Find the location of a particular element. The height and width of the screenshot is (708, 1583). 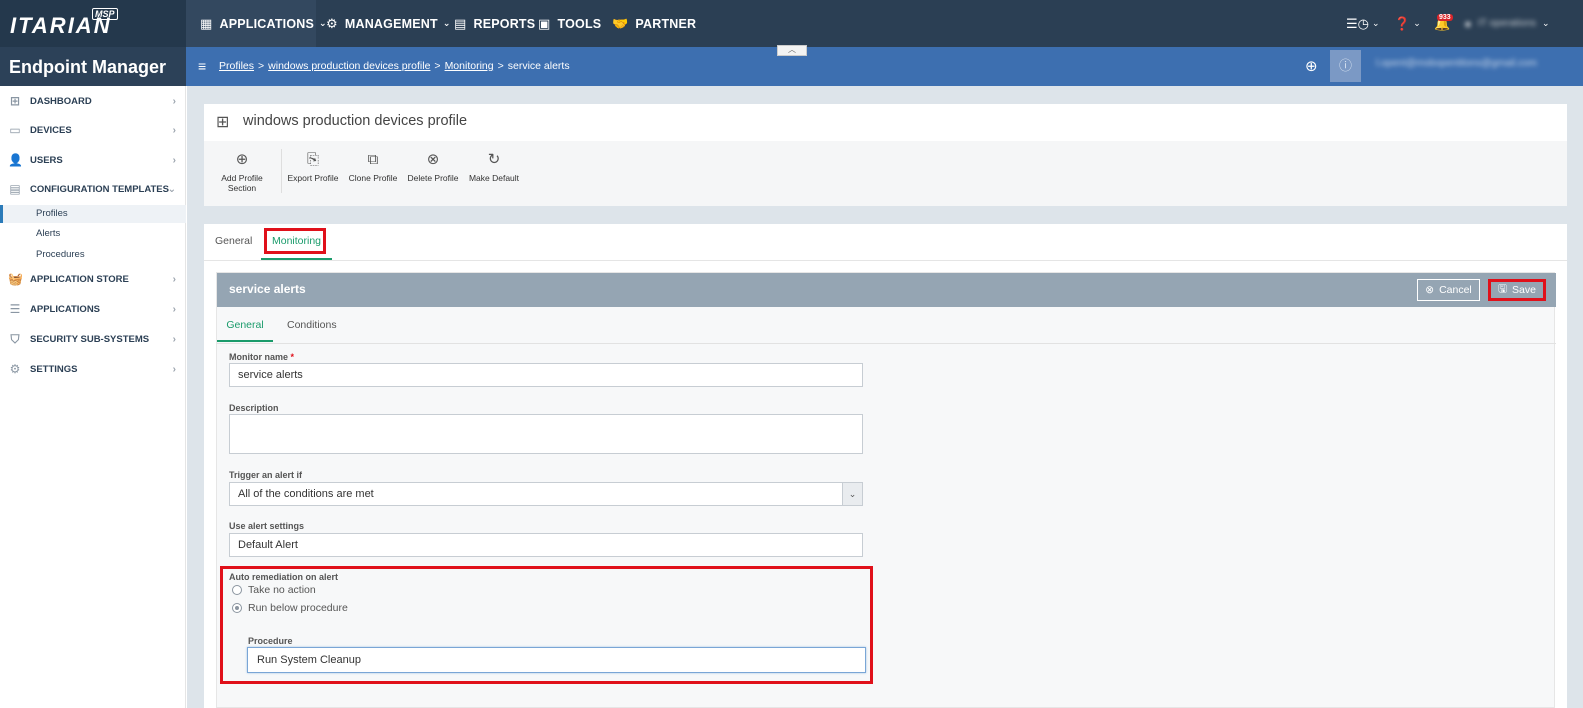

handshake-icon: 🤝 is located at coordinates (620, 23).